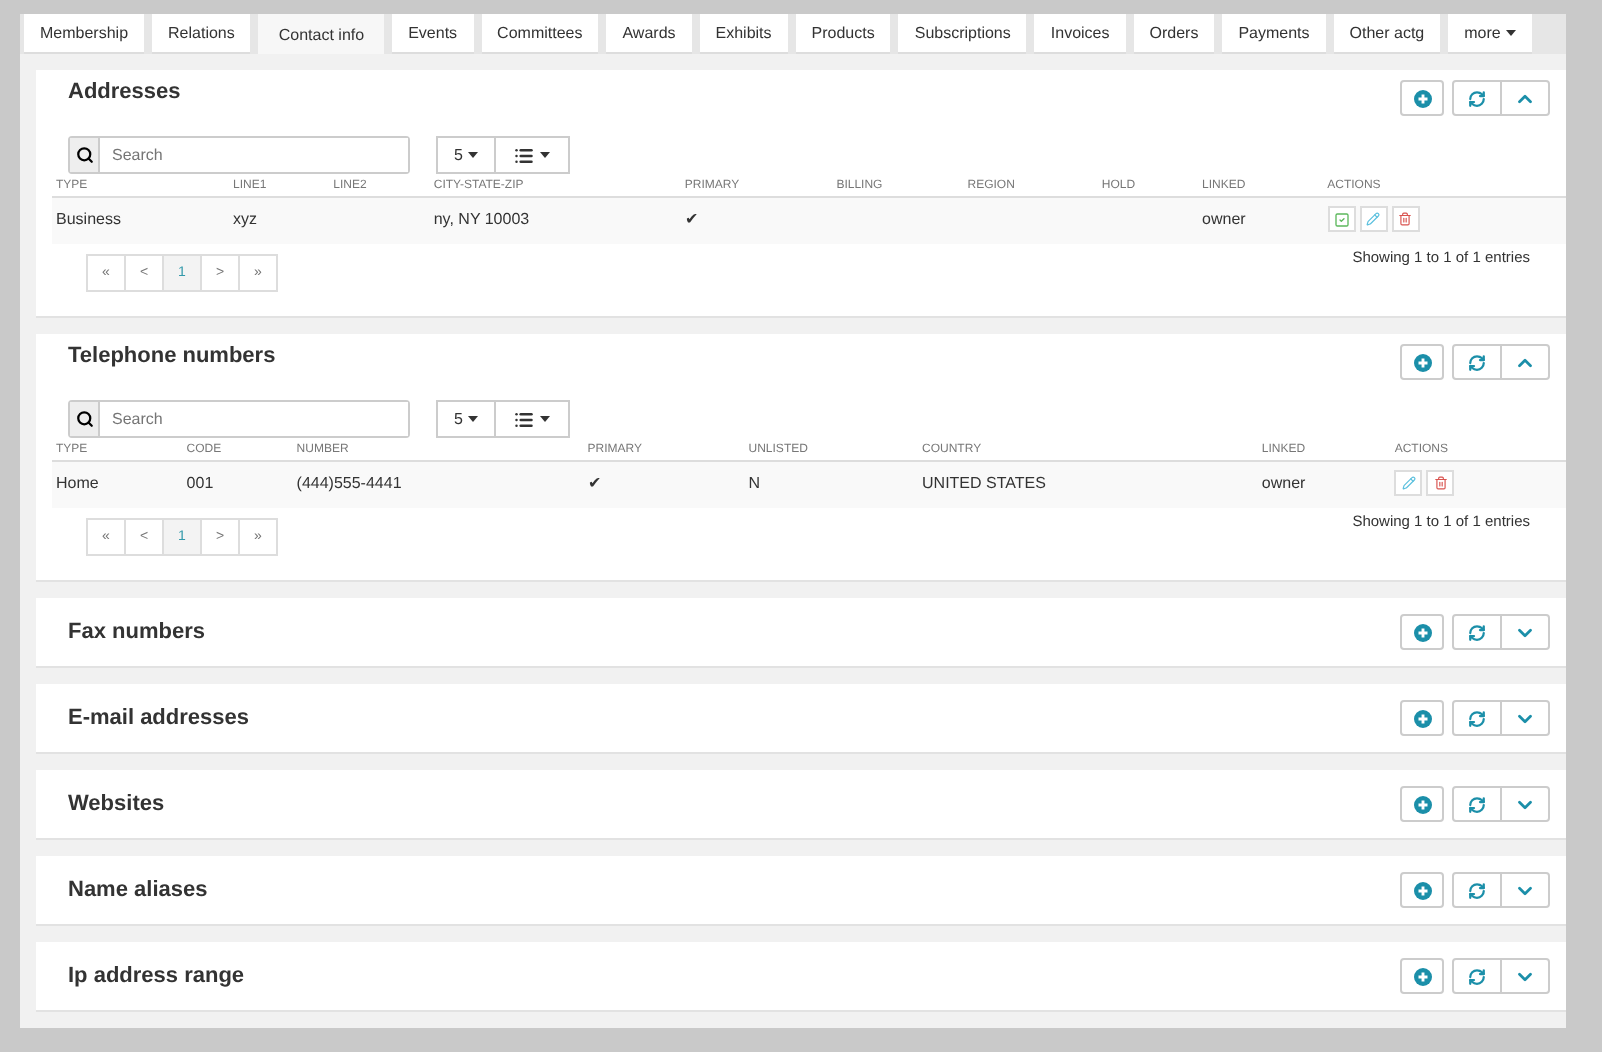 This screenshot has width=1602, height=1052. Describe the element at coordinates (1174, 34) in the screenshot. I see `tab: Orders` at that location.